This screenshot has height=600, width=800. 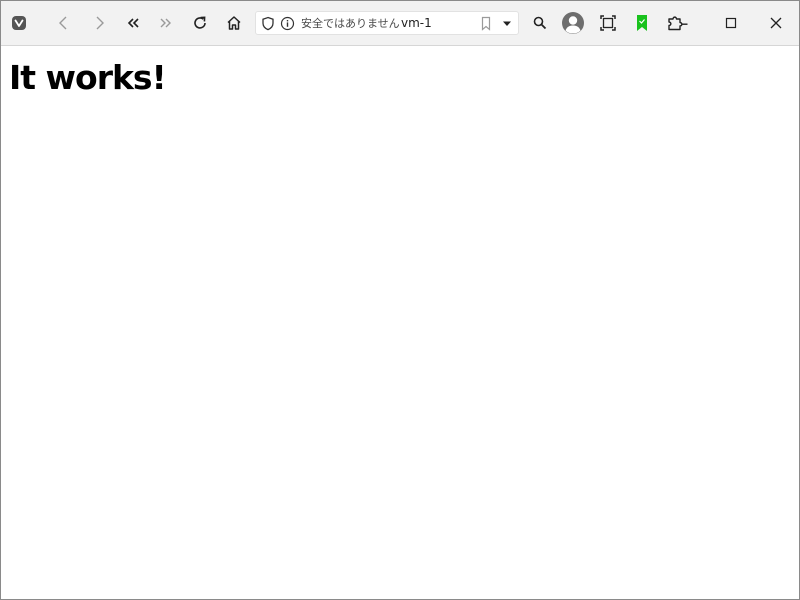 I want to click on maximize-button, so click(x=731, y=23).